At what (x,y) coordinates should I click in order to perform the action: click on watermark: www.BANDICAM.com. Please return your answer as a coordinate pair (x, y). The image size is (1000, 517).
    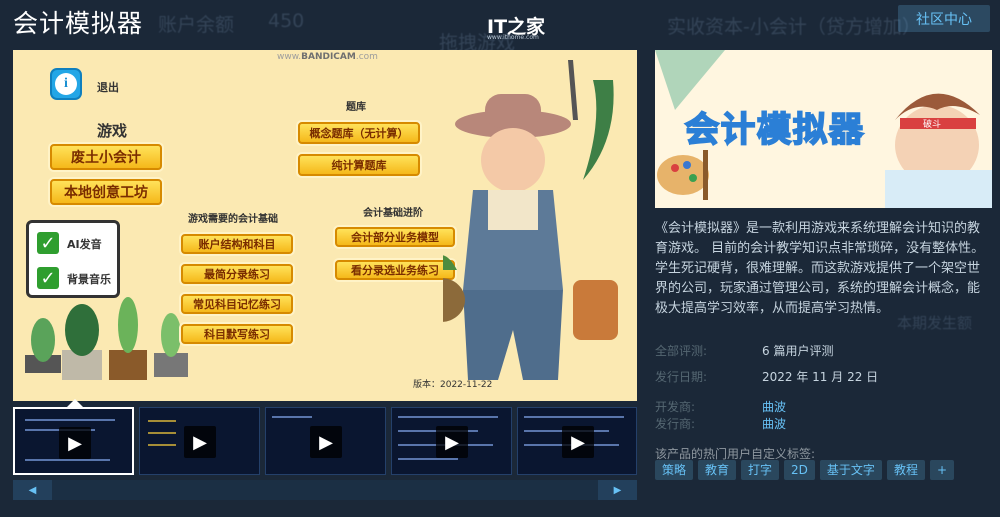
    Looking at the image, I should click on (327, 57).